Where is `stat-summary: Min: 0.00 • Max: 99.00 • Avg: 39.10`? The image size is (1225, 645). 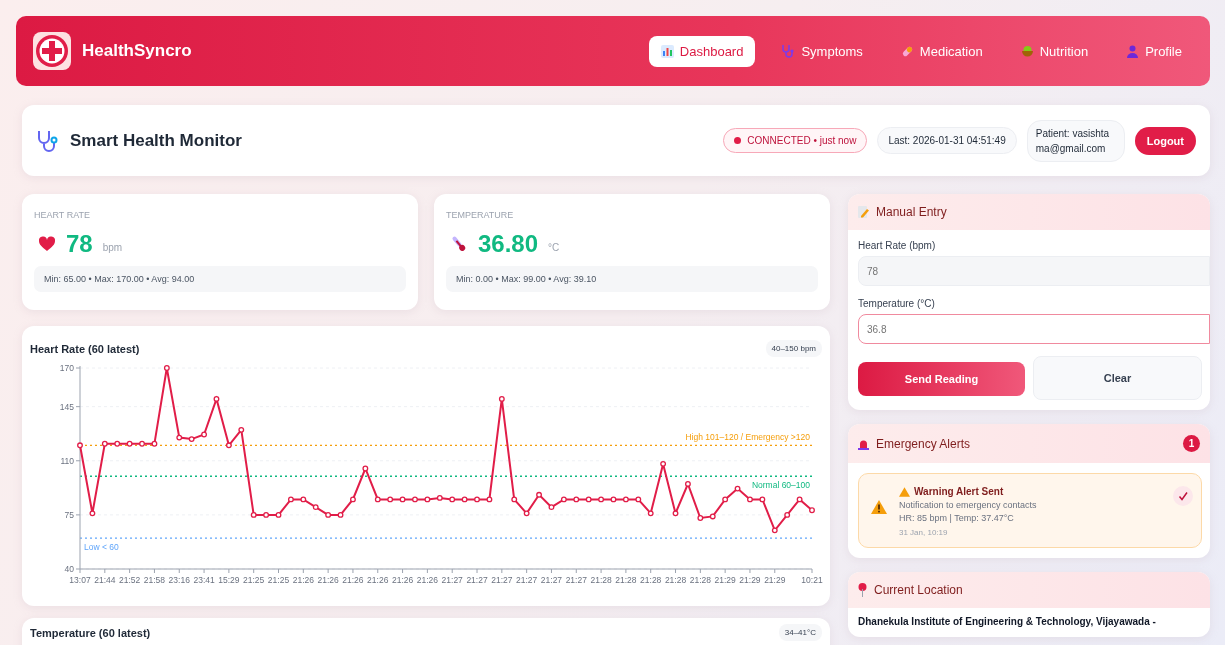 stat-summary: Min: 0.00 • Max: 99.00 • Avg: 39.10 is located at coordinates (632, 279).